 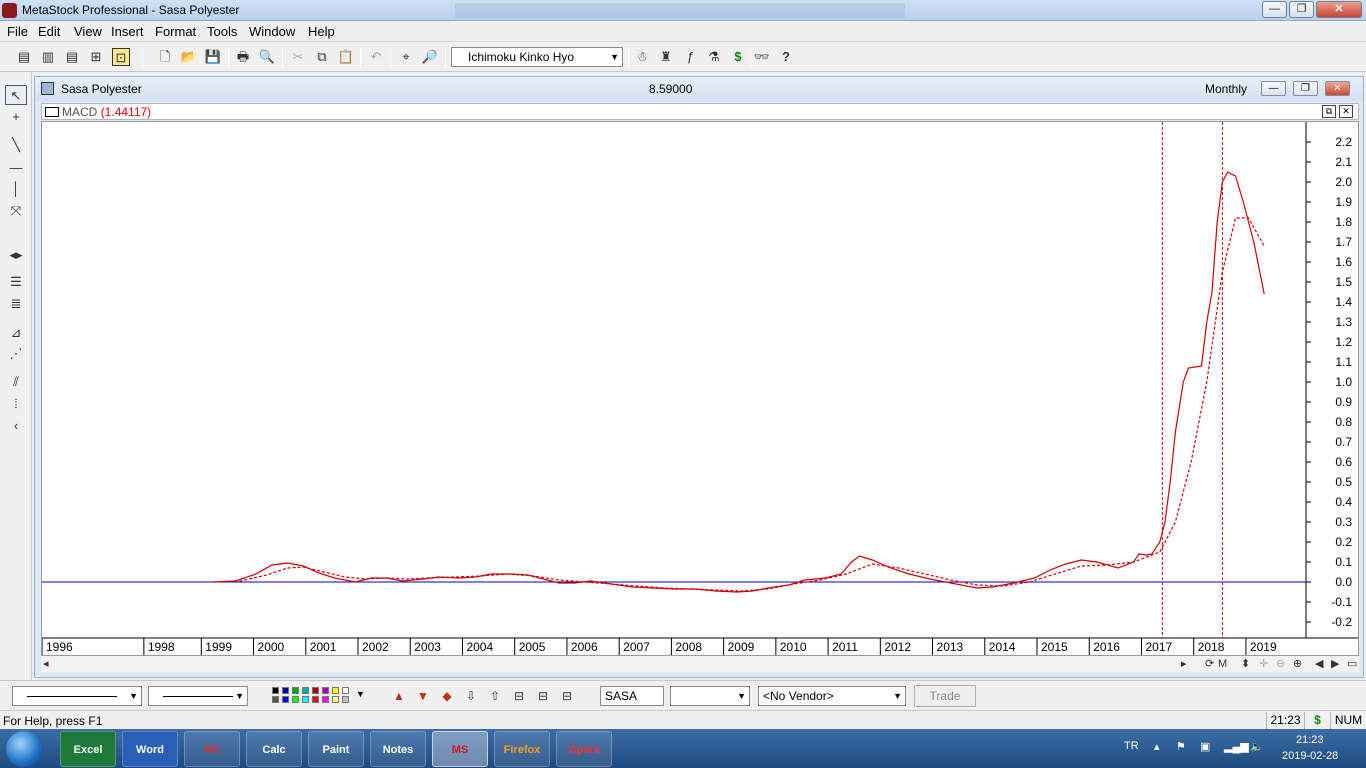 What do you see at coordinates (16, 168) in the screenshot?
I see `horizontal-line-icon: —` at bounding box center [16, 168].